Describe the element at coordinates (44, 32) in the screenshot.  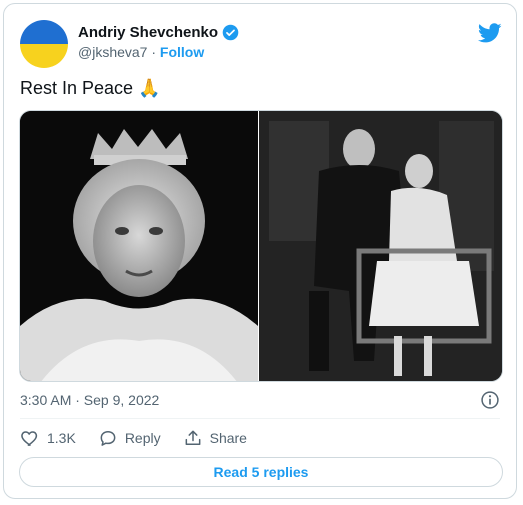
I see `flag-blue-stripe` at that location.